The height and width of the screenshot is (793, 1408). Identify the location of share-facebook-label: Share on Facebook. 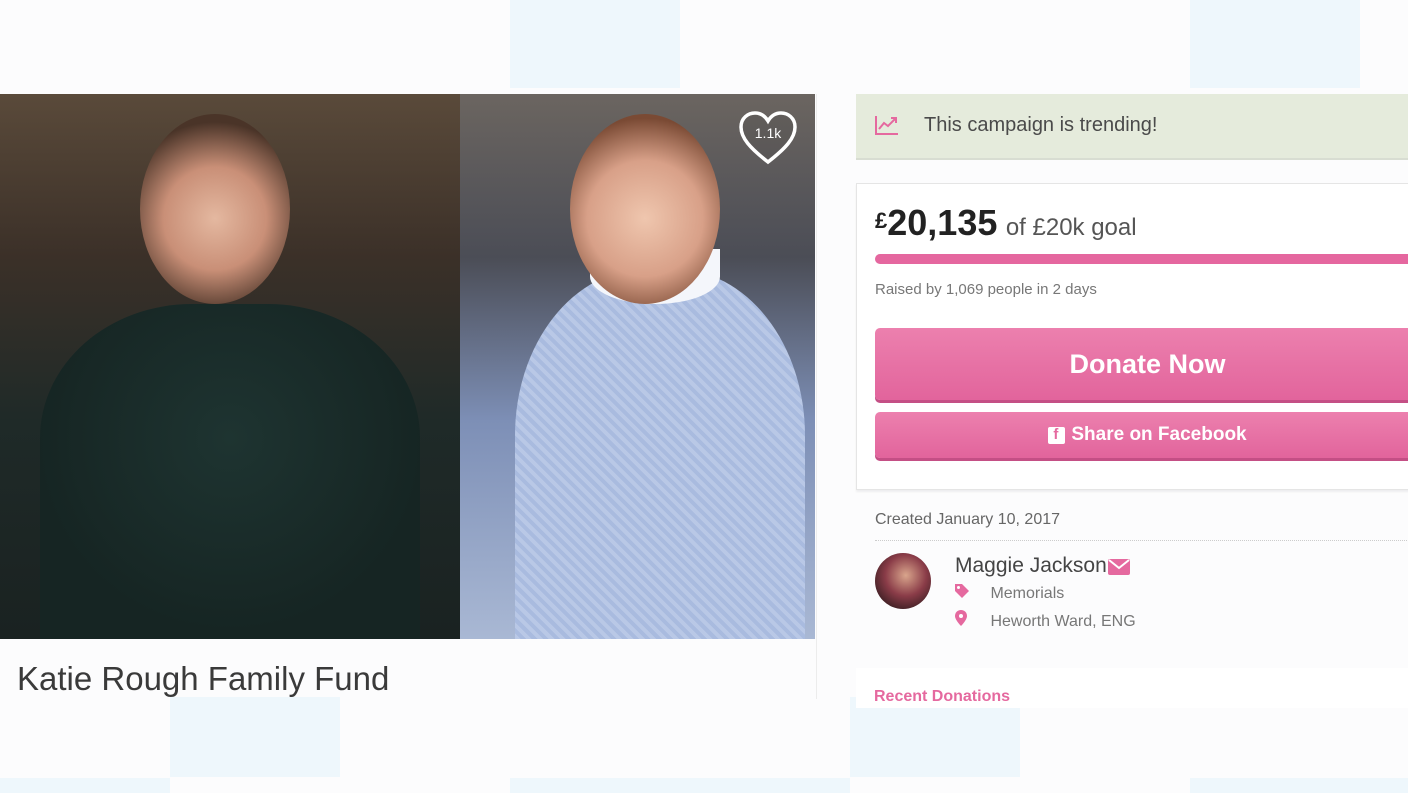
(1159, 434).